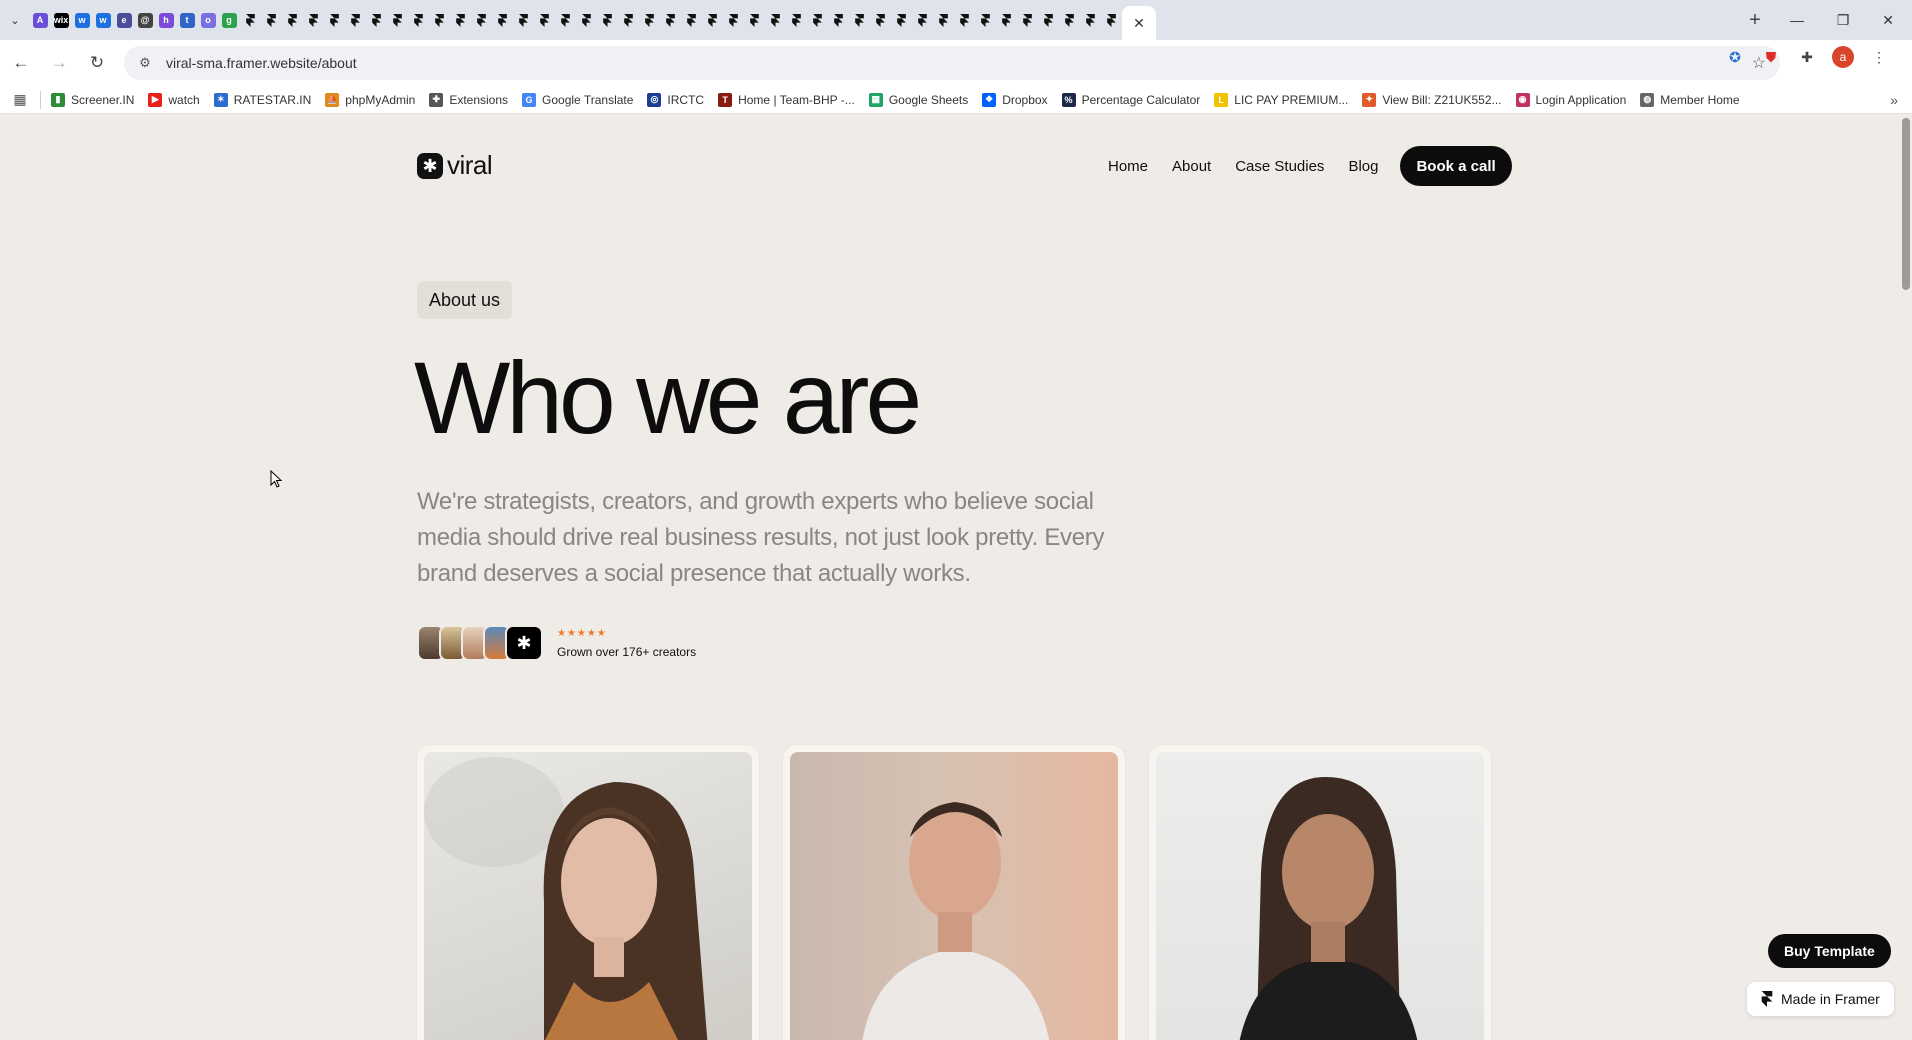 The width and height of the screenshot is (1912, 1040). I want to click on bookmark-item: % Percentage Calculator, so click(1130, 99).